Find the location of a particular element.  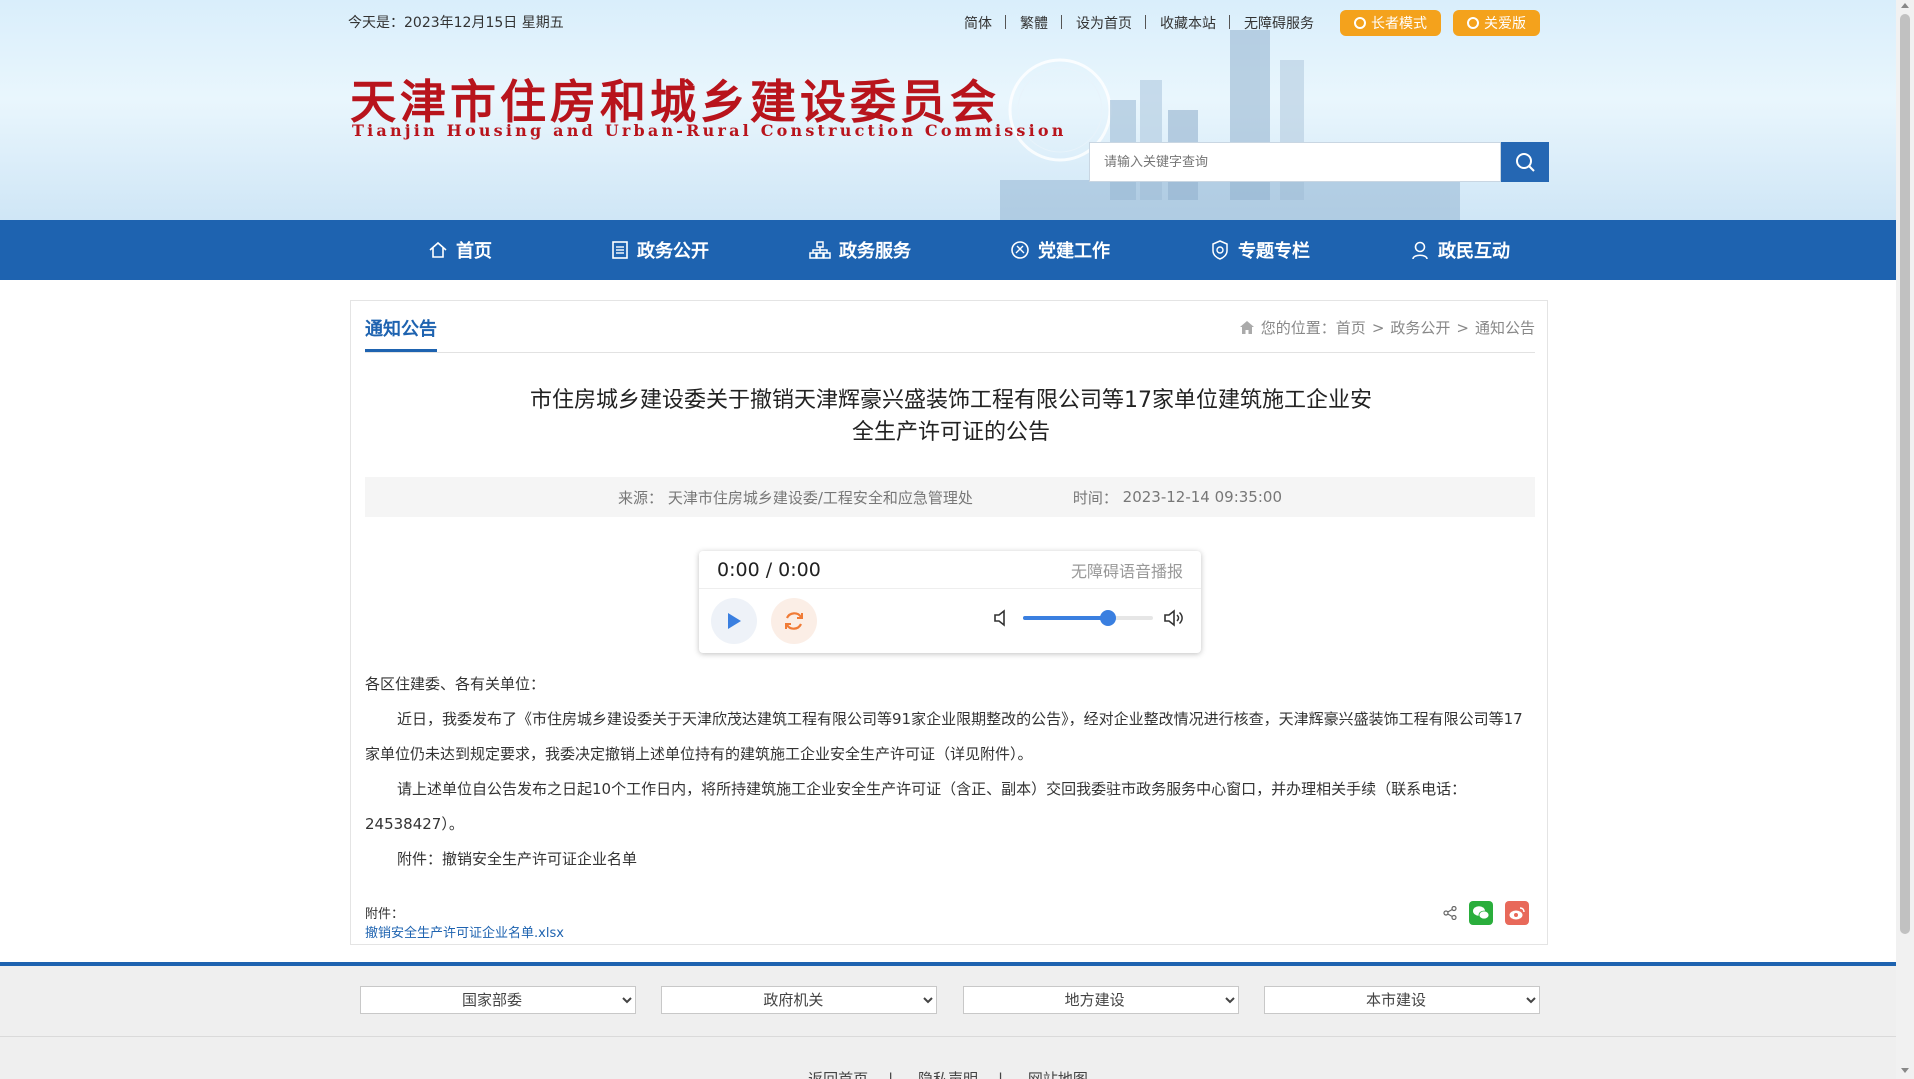

section-header: 通知公告 您的位置： 首页 > 政务公开 > 通知公告 is located at coordinates (950, 327).